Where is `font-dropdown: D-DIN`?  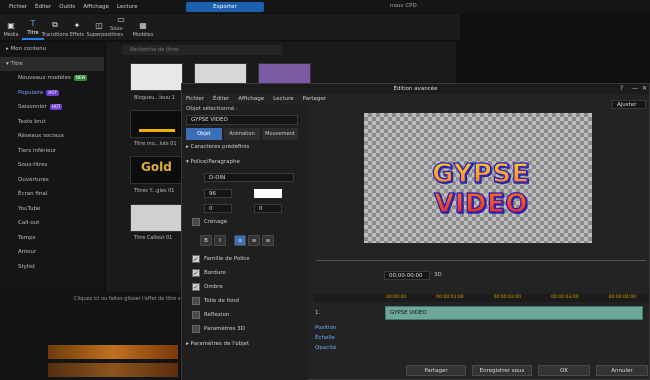 font-dropdown: D-DIN is located at coordinates (249, 177).